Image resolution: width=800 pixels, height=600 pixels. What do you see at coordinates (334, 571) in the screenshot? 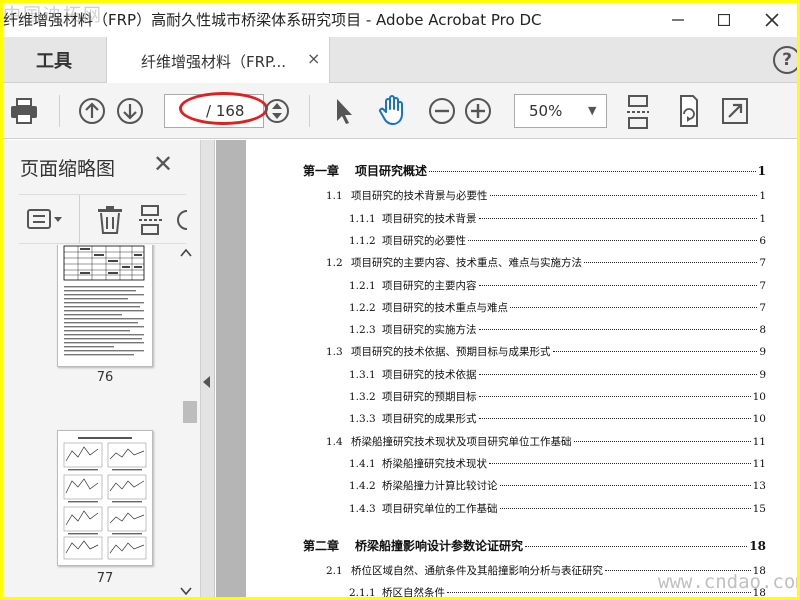
I see `toc-number: 2.1` at bounding box center [334, 571].